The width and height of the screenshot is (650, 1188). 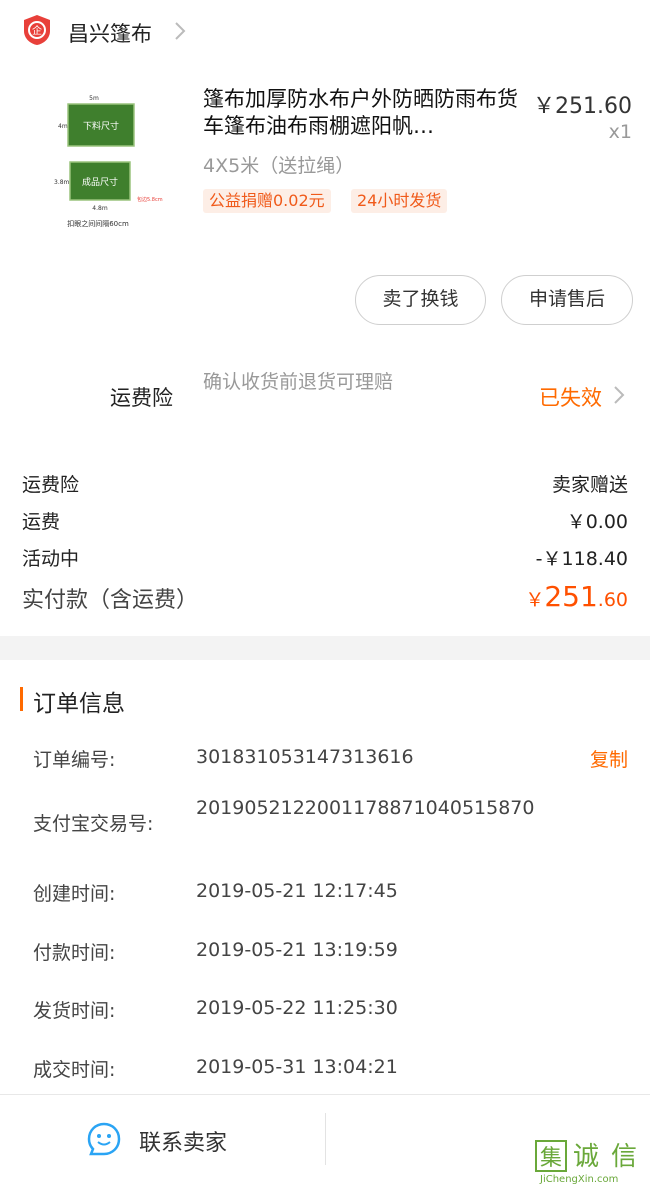 I want to click on product-price: ￥251.60, so click(x=582, y=106).